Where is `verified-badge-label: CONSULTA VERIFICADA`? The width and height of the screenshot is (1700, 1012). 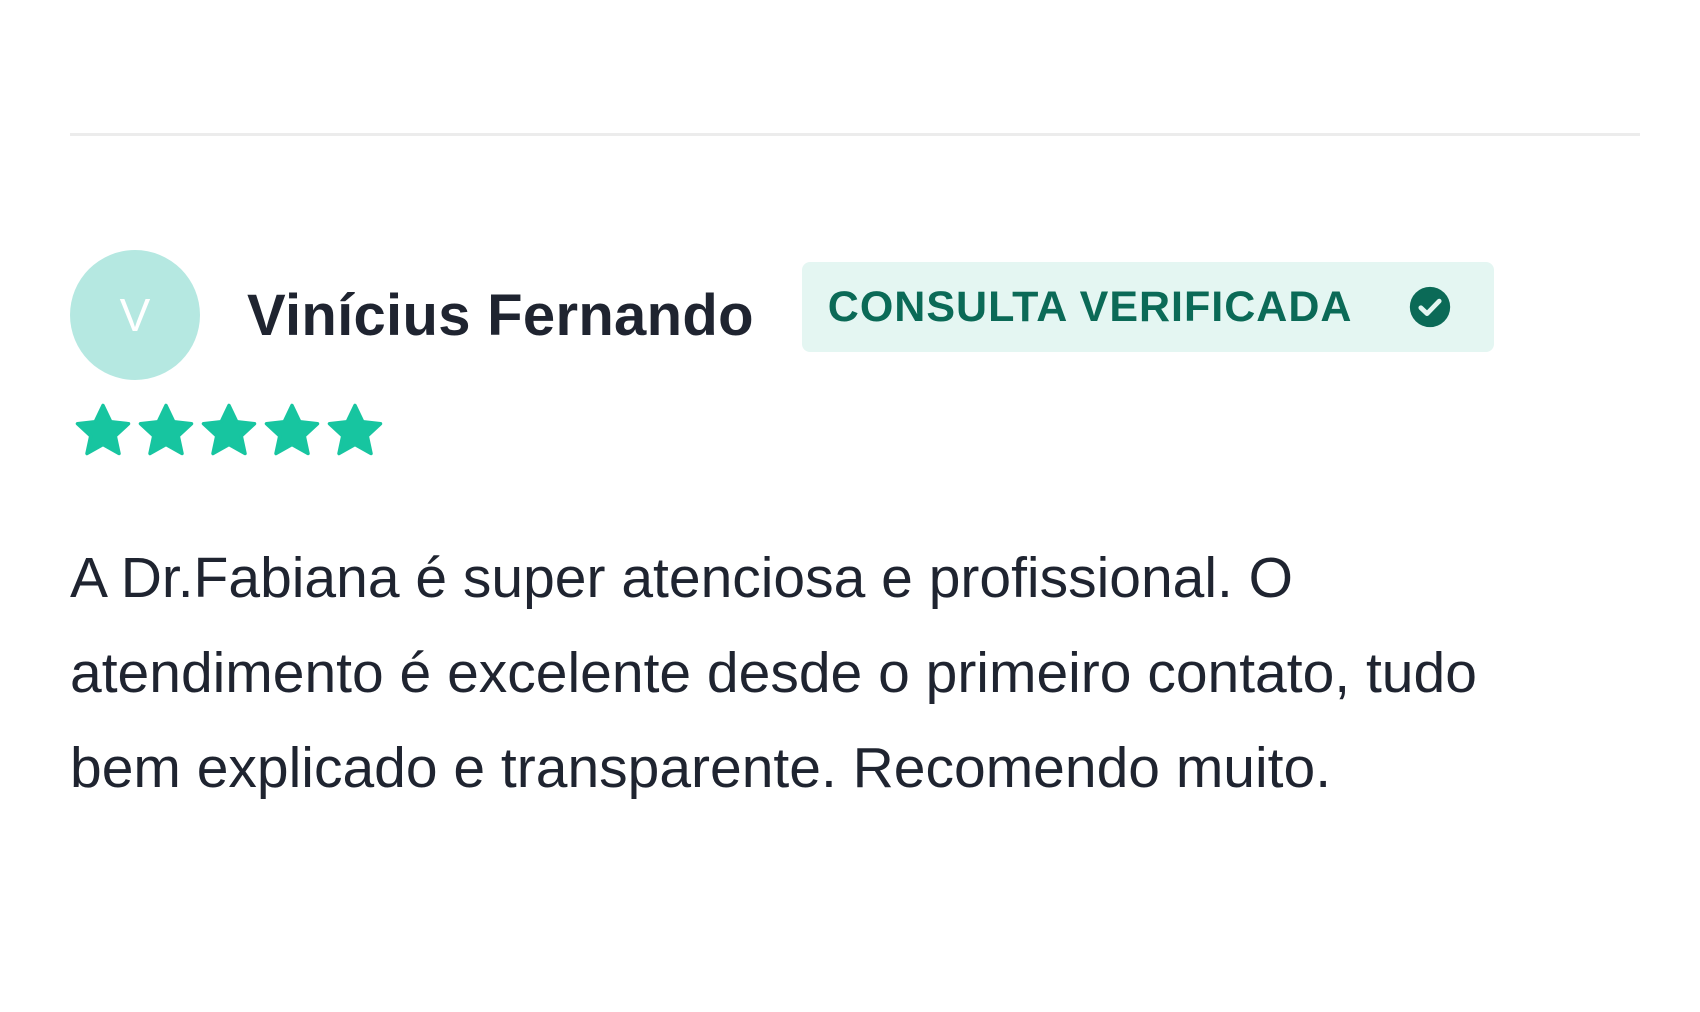 verified-badge-label: CONSULTA VERIFICADA is located at coordinates (1090, 306).